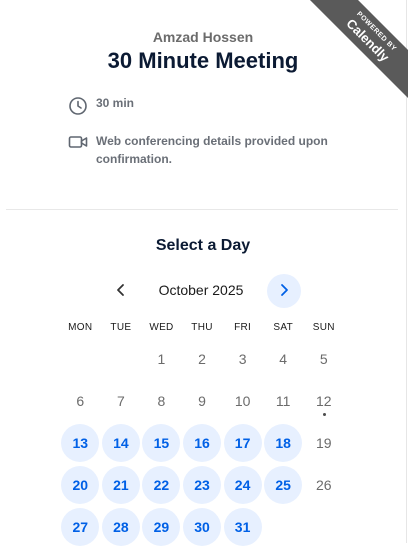 Image resolution: width=408 pixels, height=548 pixels. I want to click on day-number: 18, so click(283, 443).